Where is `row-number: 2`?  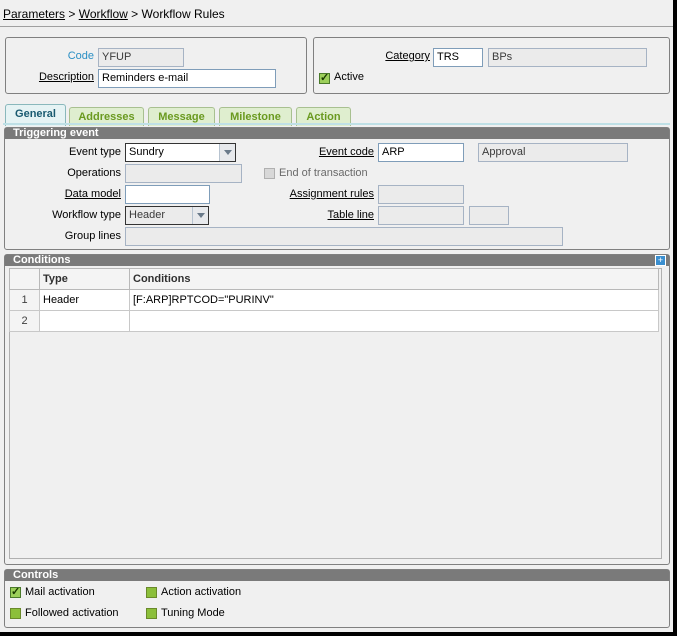
row-number: 2 is located at coordinates (24, 321).